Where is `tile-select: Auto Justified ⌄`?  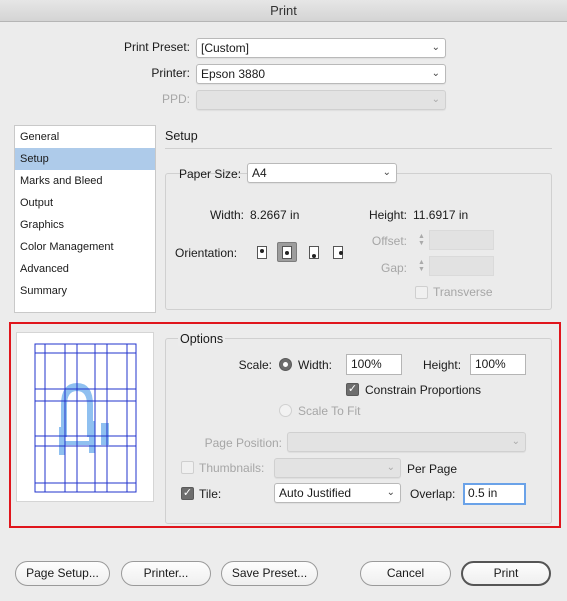 tile-select: Auto Justified ⌄ is located at coordinates (337, 493).